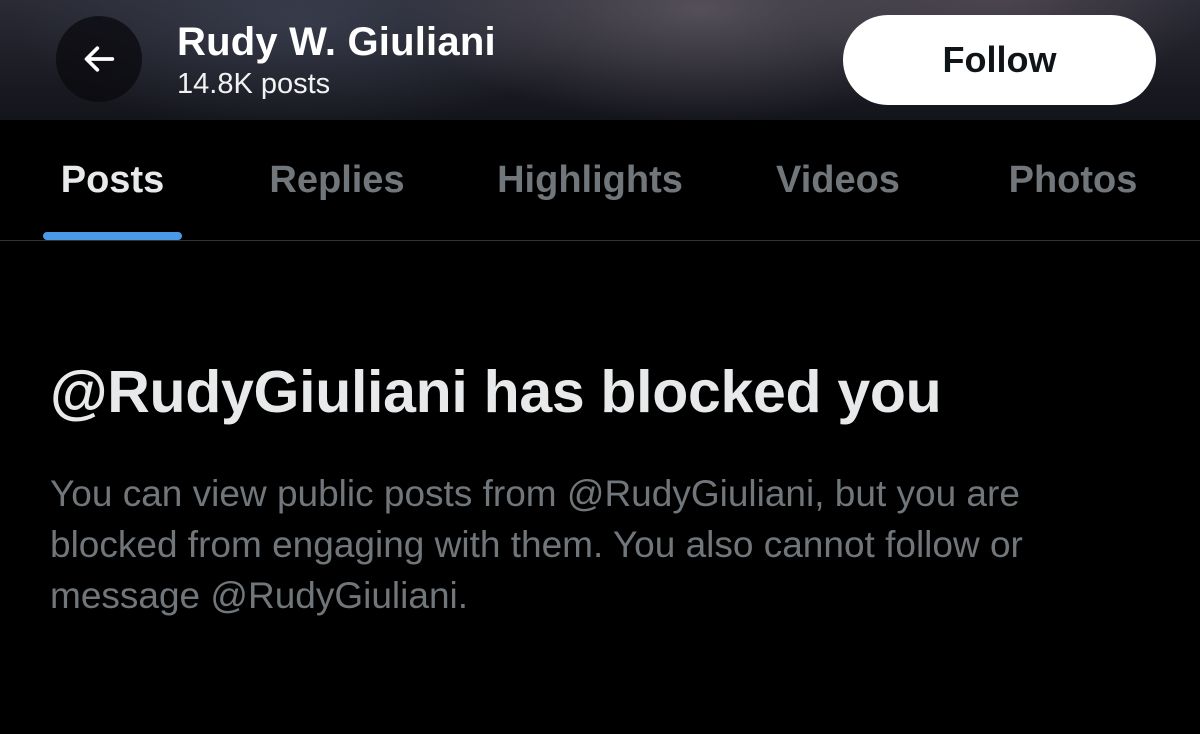  I want to click on tab-highlights: Highlights, so click(590, 180).